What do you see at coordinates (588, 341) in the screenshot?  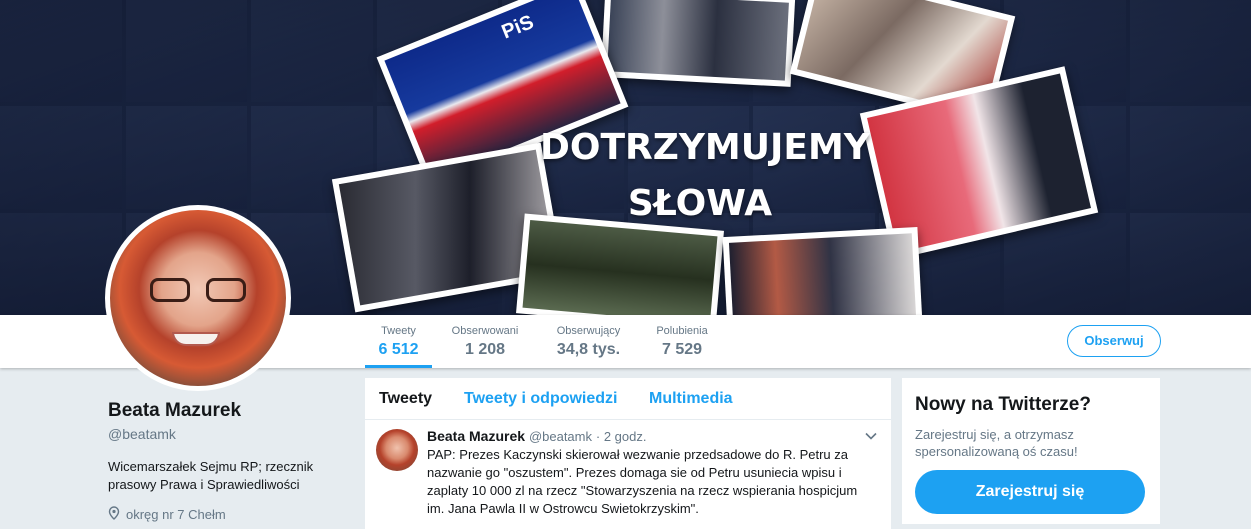 I see `stat-followers: Obserwujący 34,8 tys.` at bounding box center [588, 341].